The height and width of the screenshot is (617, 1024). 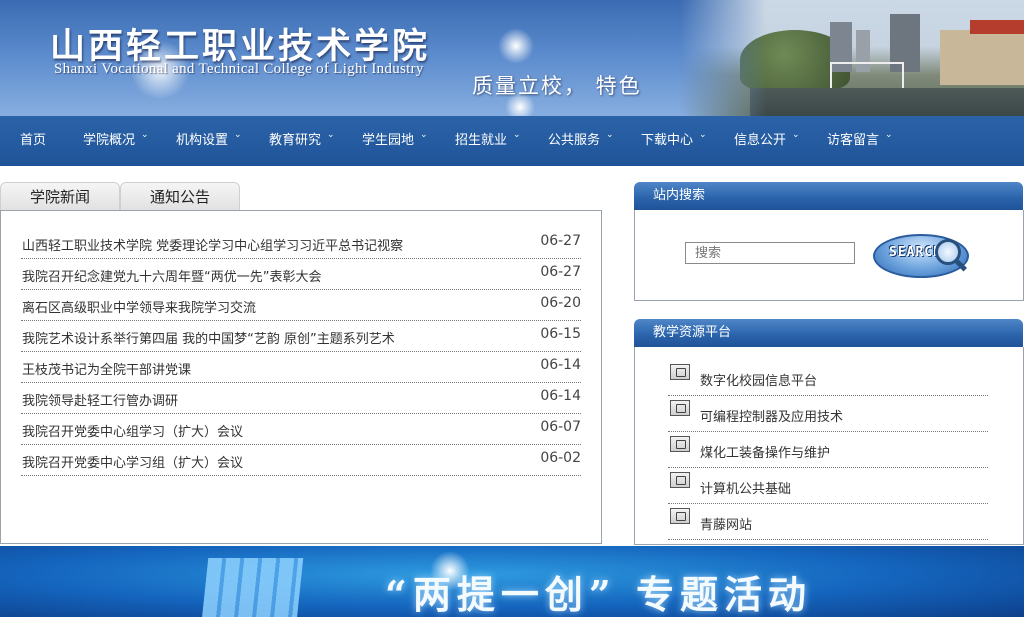 What do you see at coordinates (852, 58) in the screenshot?
I see `campus-photo` at bounding box center [852, 58].